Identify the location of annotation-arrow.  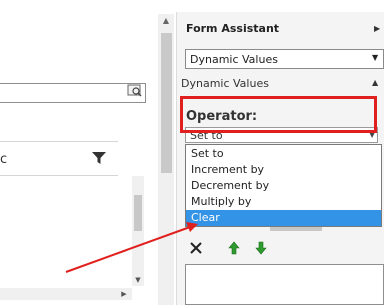
(131, 247).